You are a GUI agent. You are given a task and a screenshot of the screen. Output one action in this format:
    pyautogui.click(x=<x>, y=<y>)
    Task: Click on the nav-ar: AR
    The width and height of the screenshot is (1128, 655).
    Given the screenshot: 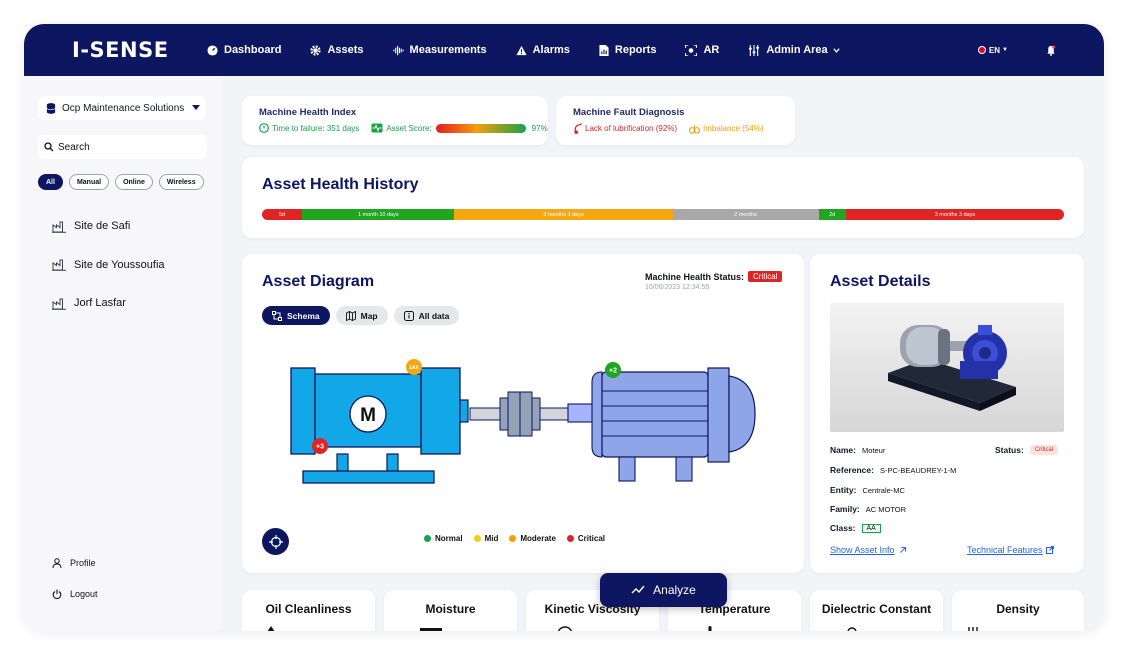 What is the action you would take?
    pyautogui.click(x=702, y=50)
    